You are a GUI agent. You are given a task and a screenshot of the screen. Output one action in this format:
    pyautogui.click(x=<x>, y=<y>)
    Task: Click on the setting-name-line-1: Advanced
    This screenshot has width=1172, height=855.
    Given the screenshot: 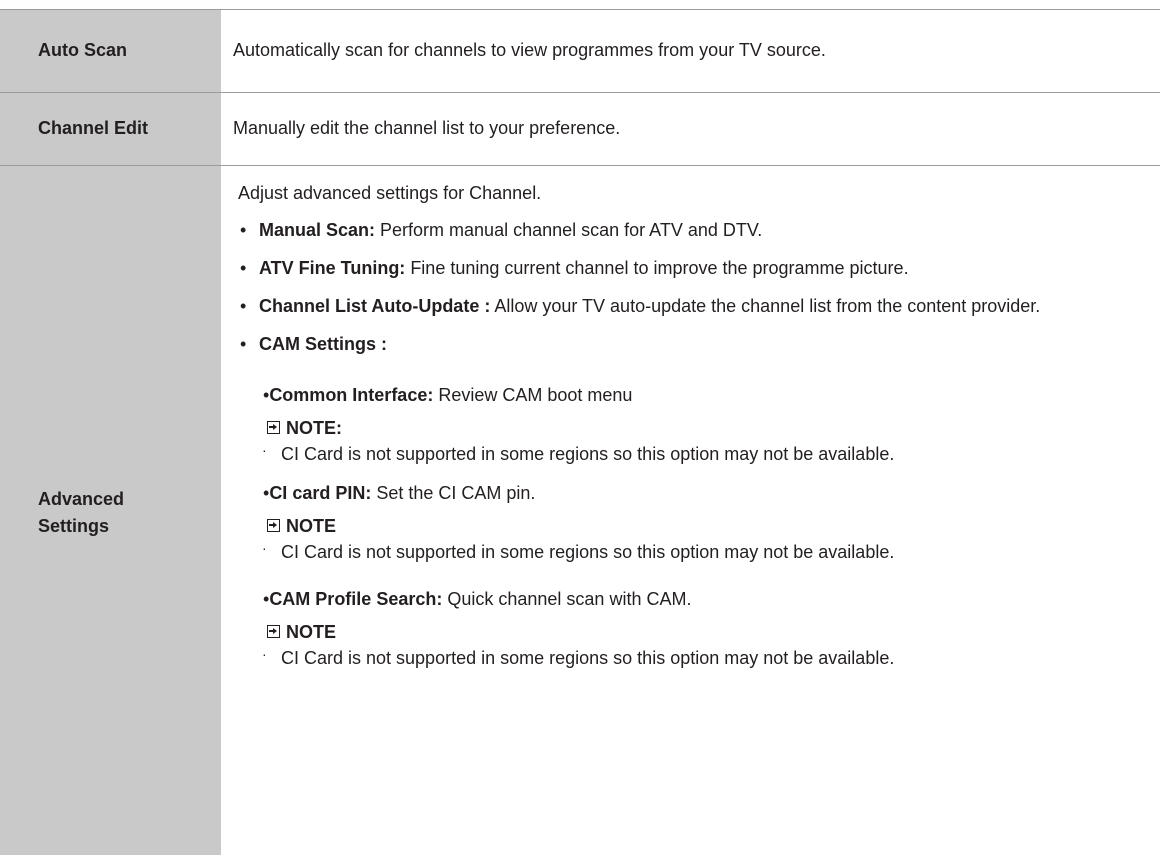 What is the action you would take?
    pyautogui.click(x=81, y=499)
    